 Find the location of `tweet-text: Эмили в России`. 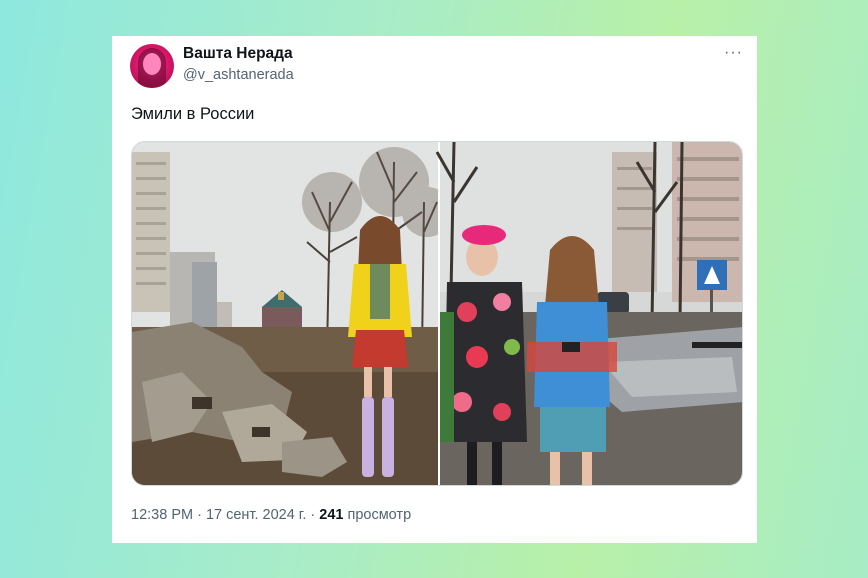

tweet-text: Эмили в России is located at coordinates (193, 114).